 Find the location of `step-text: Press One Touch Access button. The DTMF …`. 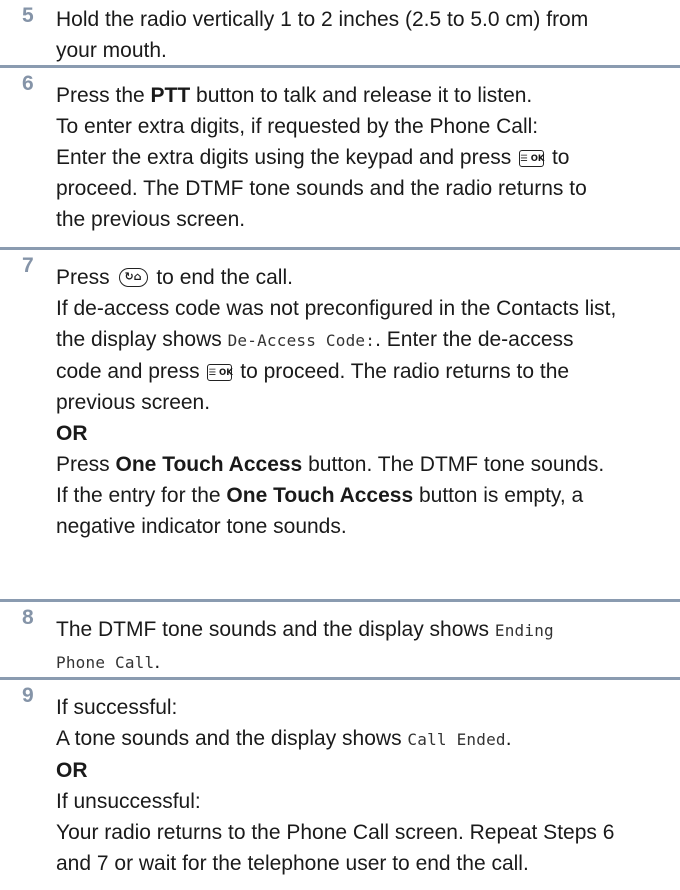

step-text: Press One Touch Access button. The DTMF … is located at coordinates (330, 464).